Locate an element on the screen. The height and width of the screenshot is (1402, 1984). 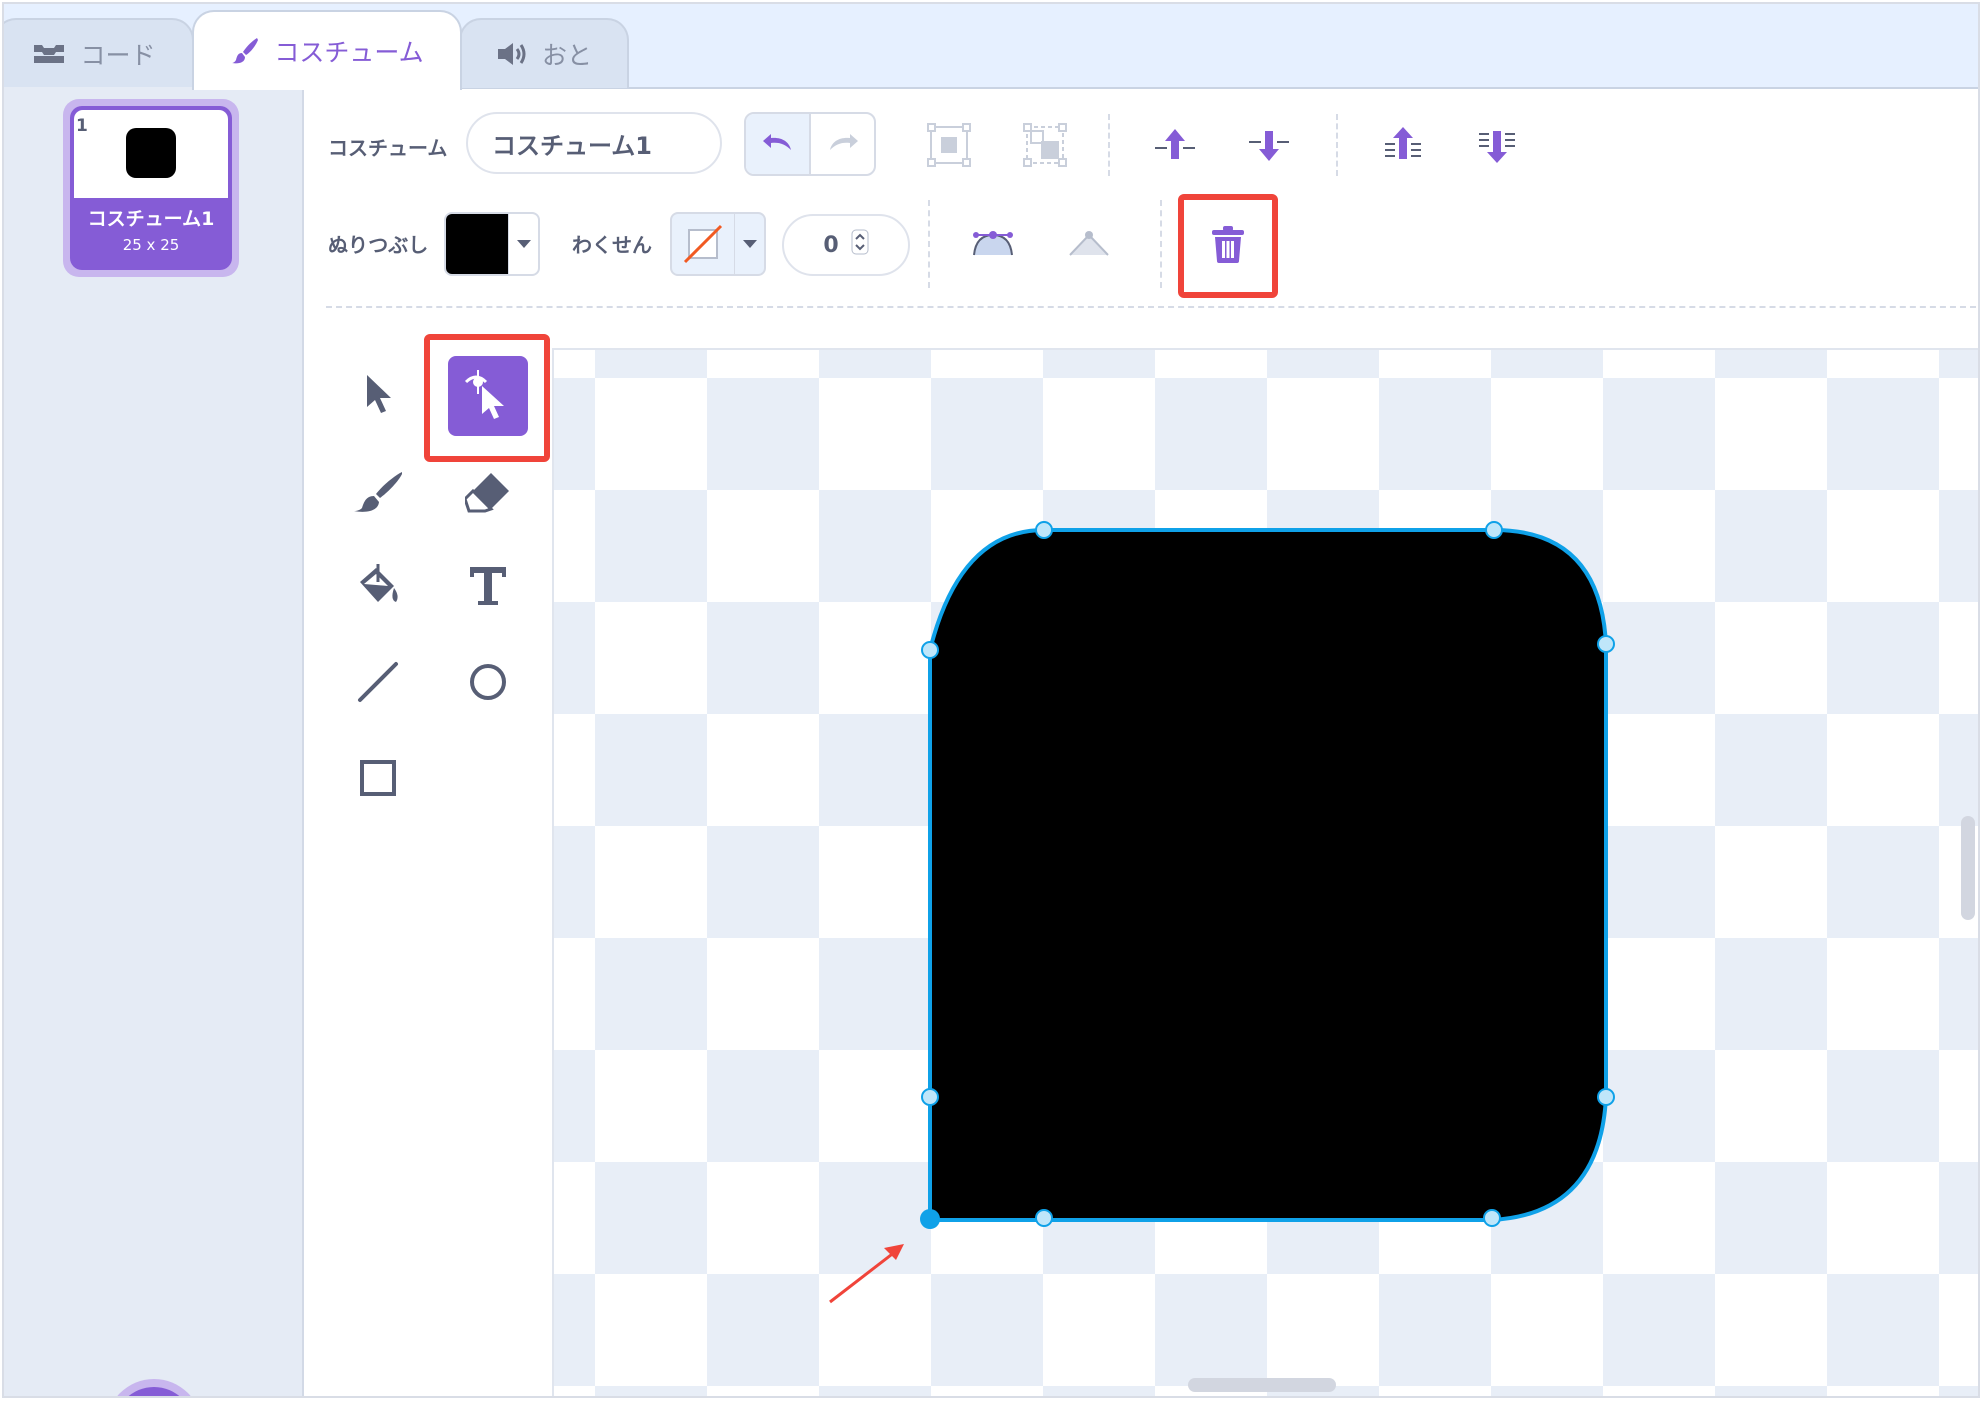
tab-costume-label: コスチューム is located at coordinates (348, 51).